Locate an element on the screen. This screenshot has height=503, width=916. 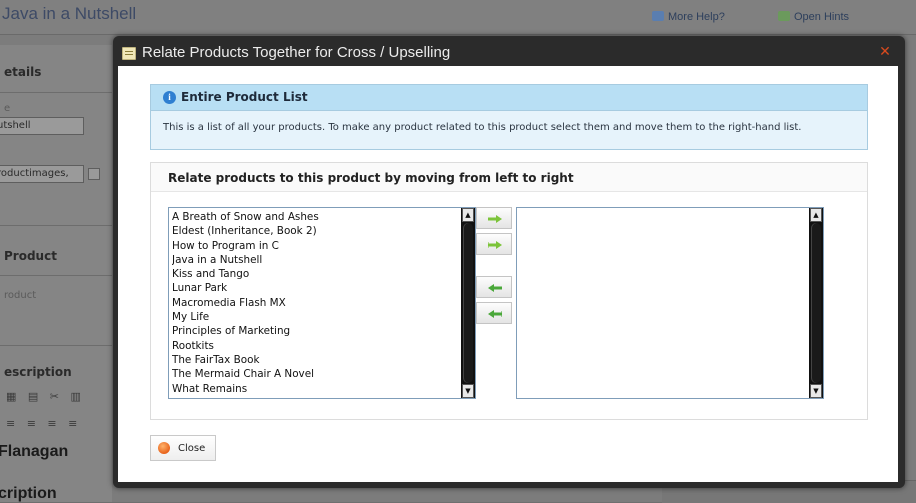
description-text: cription is located at coordinates (28, 493).